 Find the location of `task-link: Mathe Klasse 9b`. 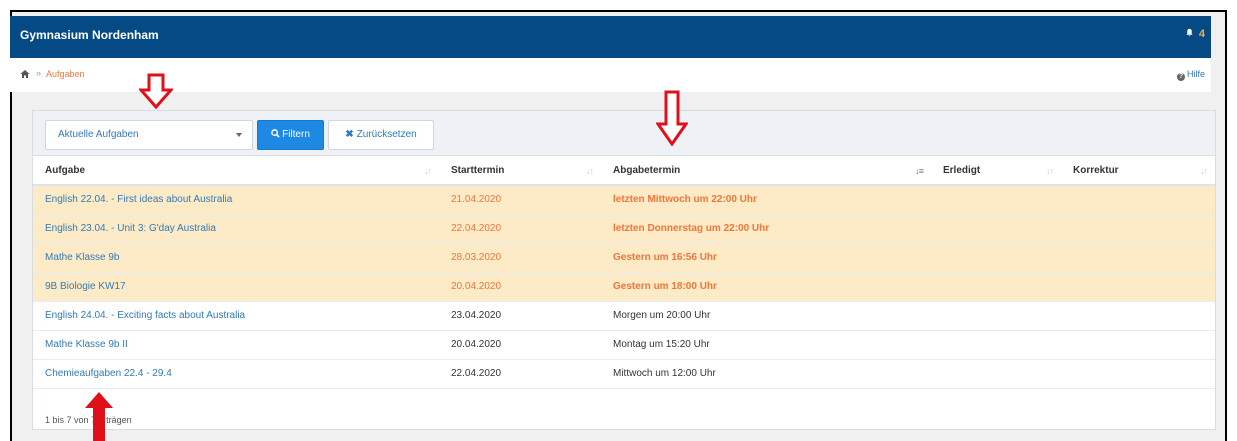

task-link: Mathe Klasse 9b is located at coordinates (82, 257).